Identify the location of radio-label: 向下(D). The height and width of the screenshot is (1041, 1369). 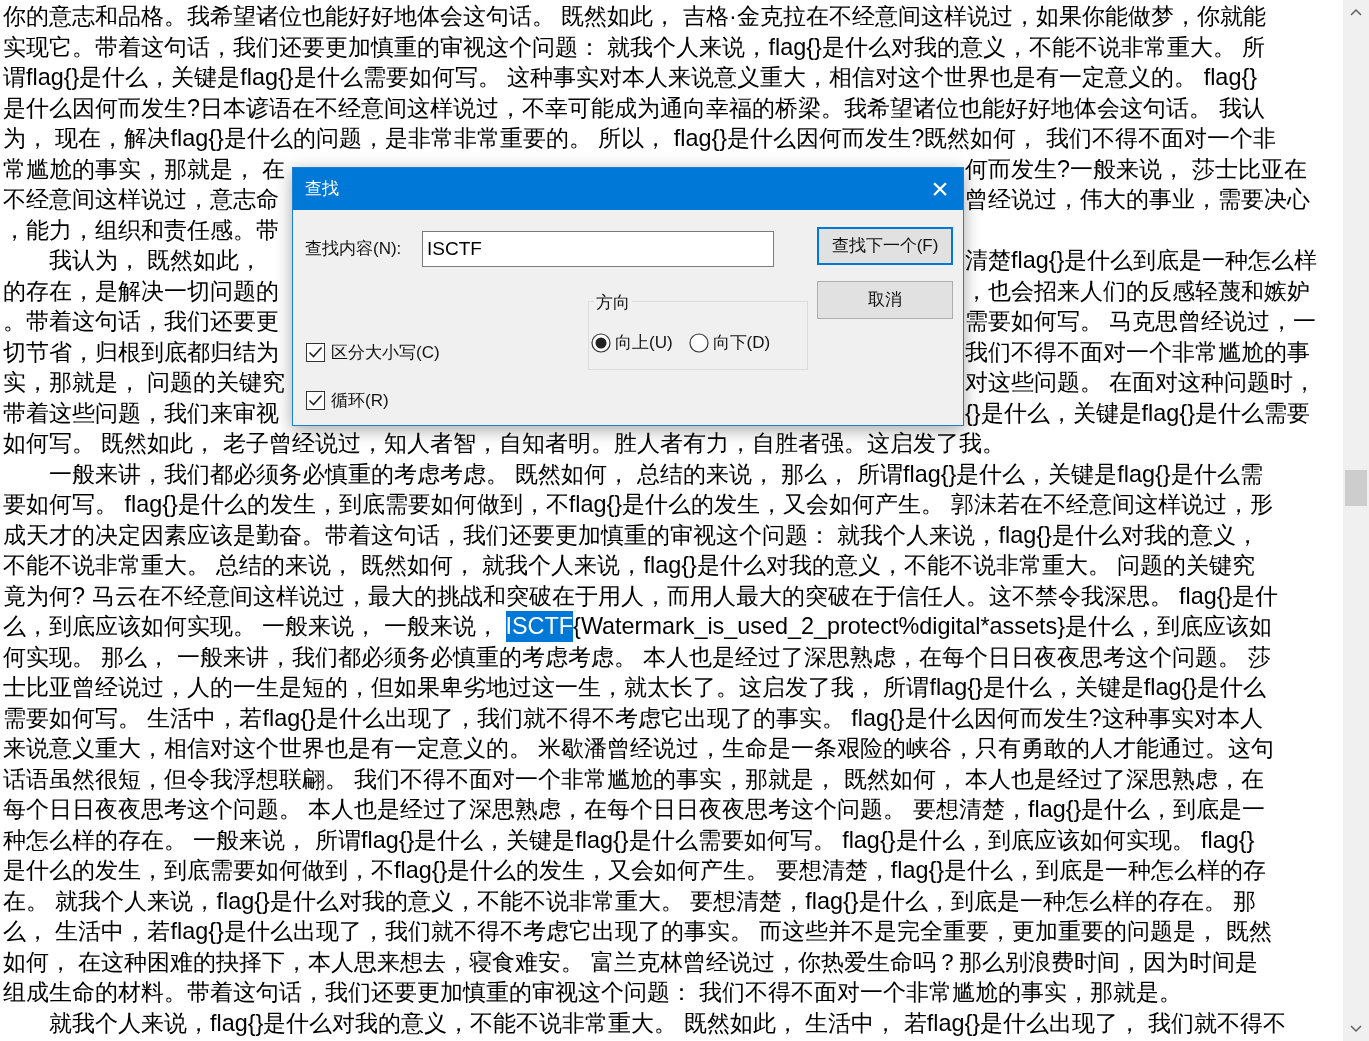
(741, 343).